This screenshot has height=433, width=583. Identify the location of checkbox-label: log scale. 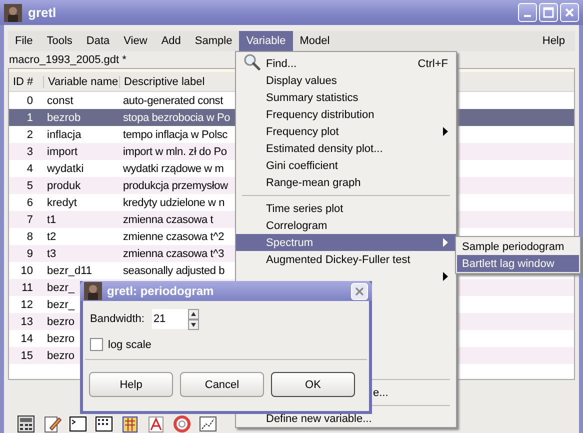
(130, 344).